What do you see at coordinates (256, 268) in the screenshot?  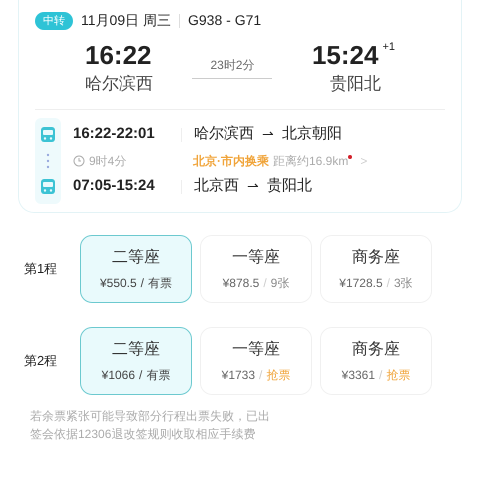 I see `seat-option: 一等座 ¥878.5 / 9张` at bounding box center [256, 268].